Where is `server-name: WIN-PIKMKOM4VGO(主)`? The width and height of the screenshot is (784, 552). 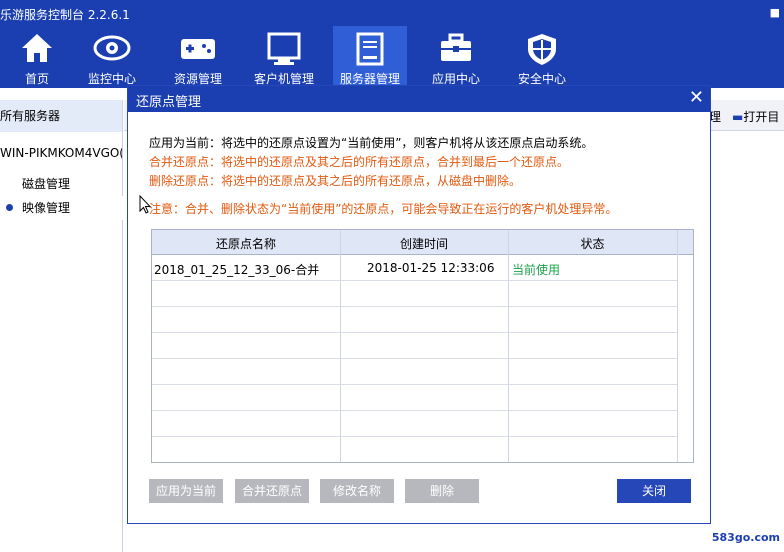 server-name: WIN-PIKMKOM4VGO(主) is located at coordinates (61, 153).